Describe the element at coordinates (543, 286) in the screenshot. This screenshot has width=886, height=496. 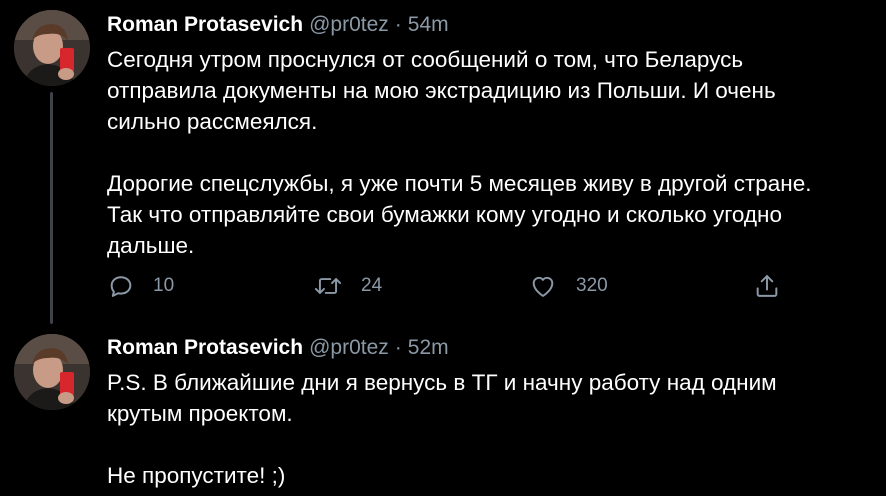
I see `heart-icon` at that location.